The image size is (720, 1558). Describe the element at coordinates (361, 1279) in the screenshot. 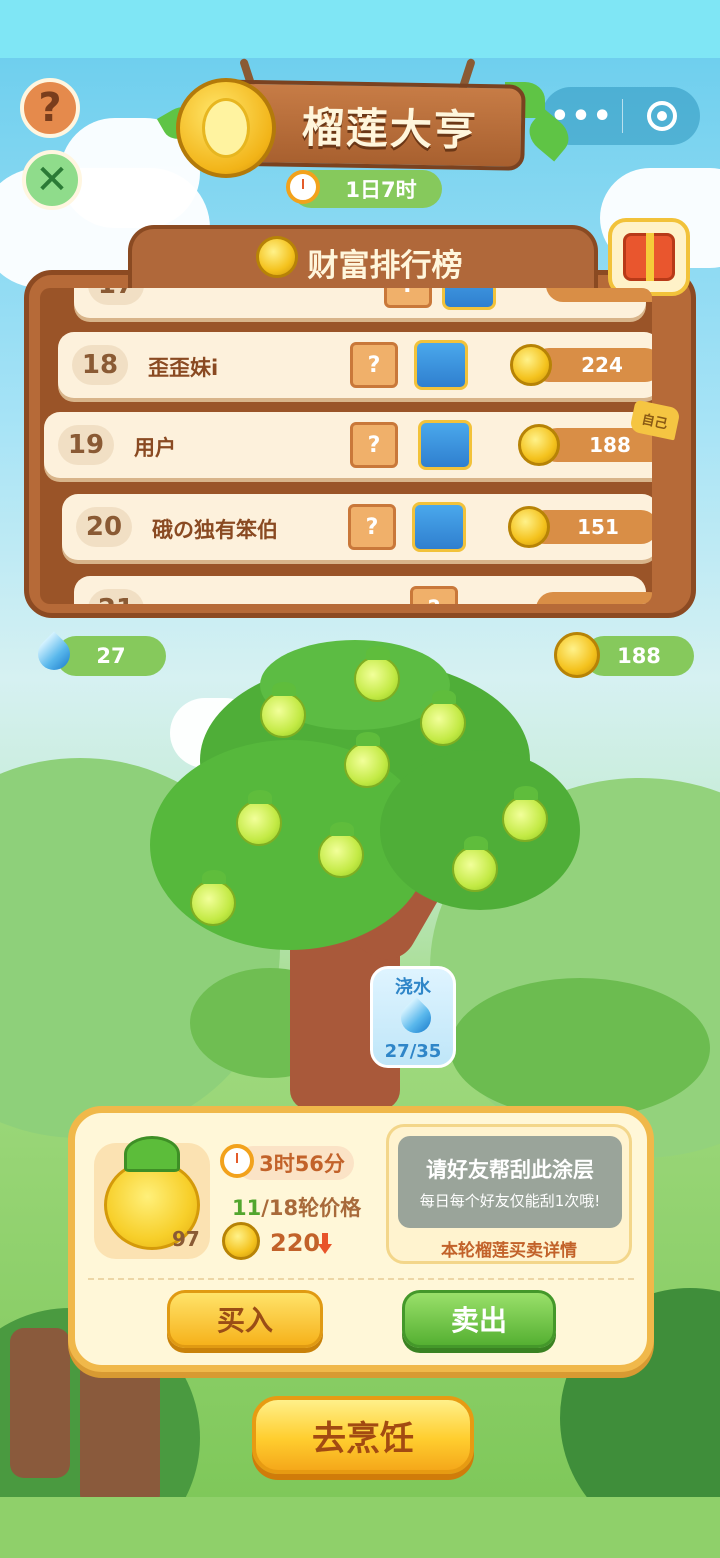

I see `panel-divider` at that location.